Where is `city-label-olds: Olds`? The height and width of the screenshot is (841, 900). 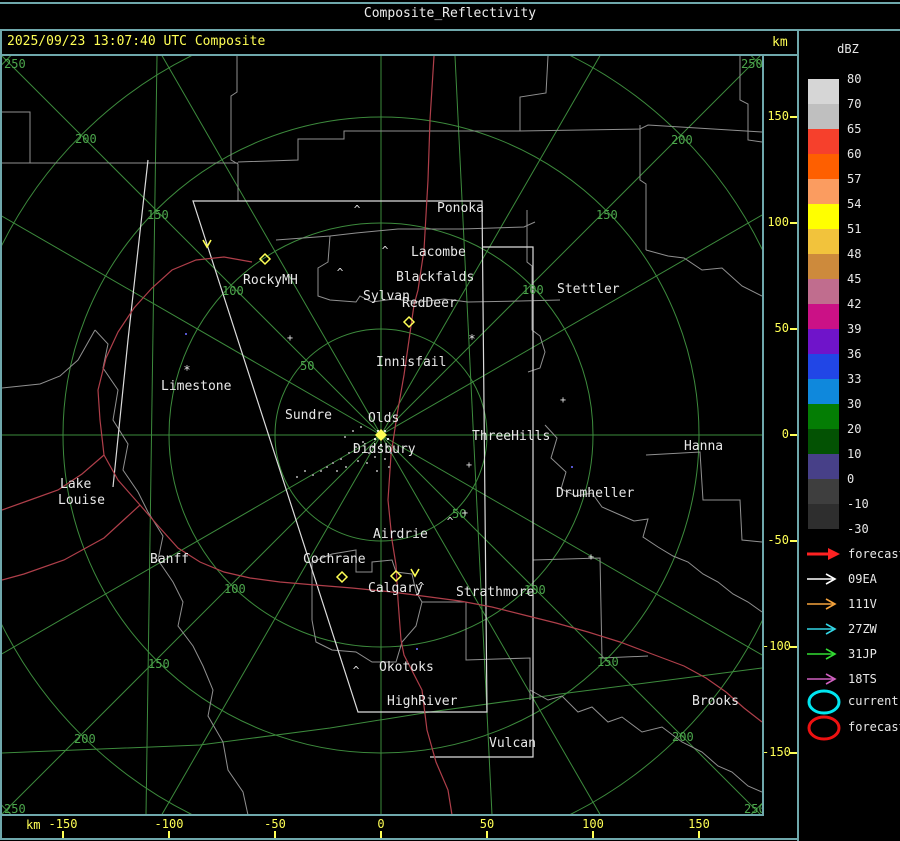 city-label-olds: Olds is located at coordinates (383, 418).